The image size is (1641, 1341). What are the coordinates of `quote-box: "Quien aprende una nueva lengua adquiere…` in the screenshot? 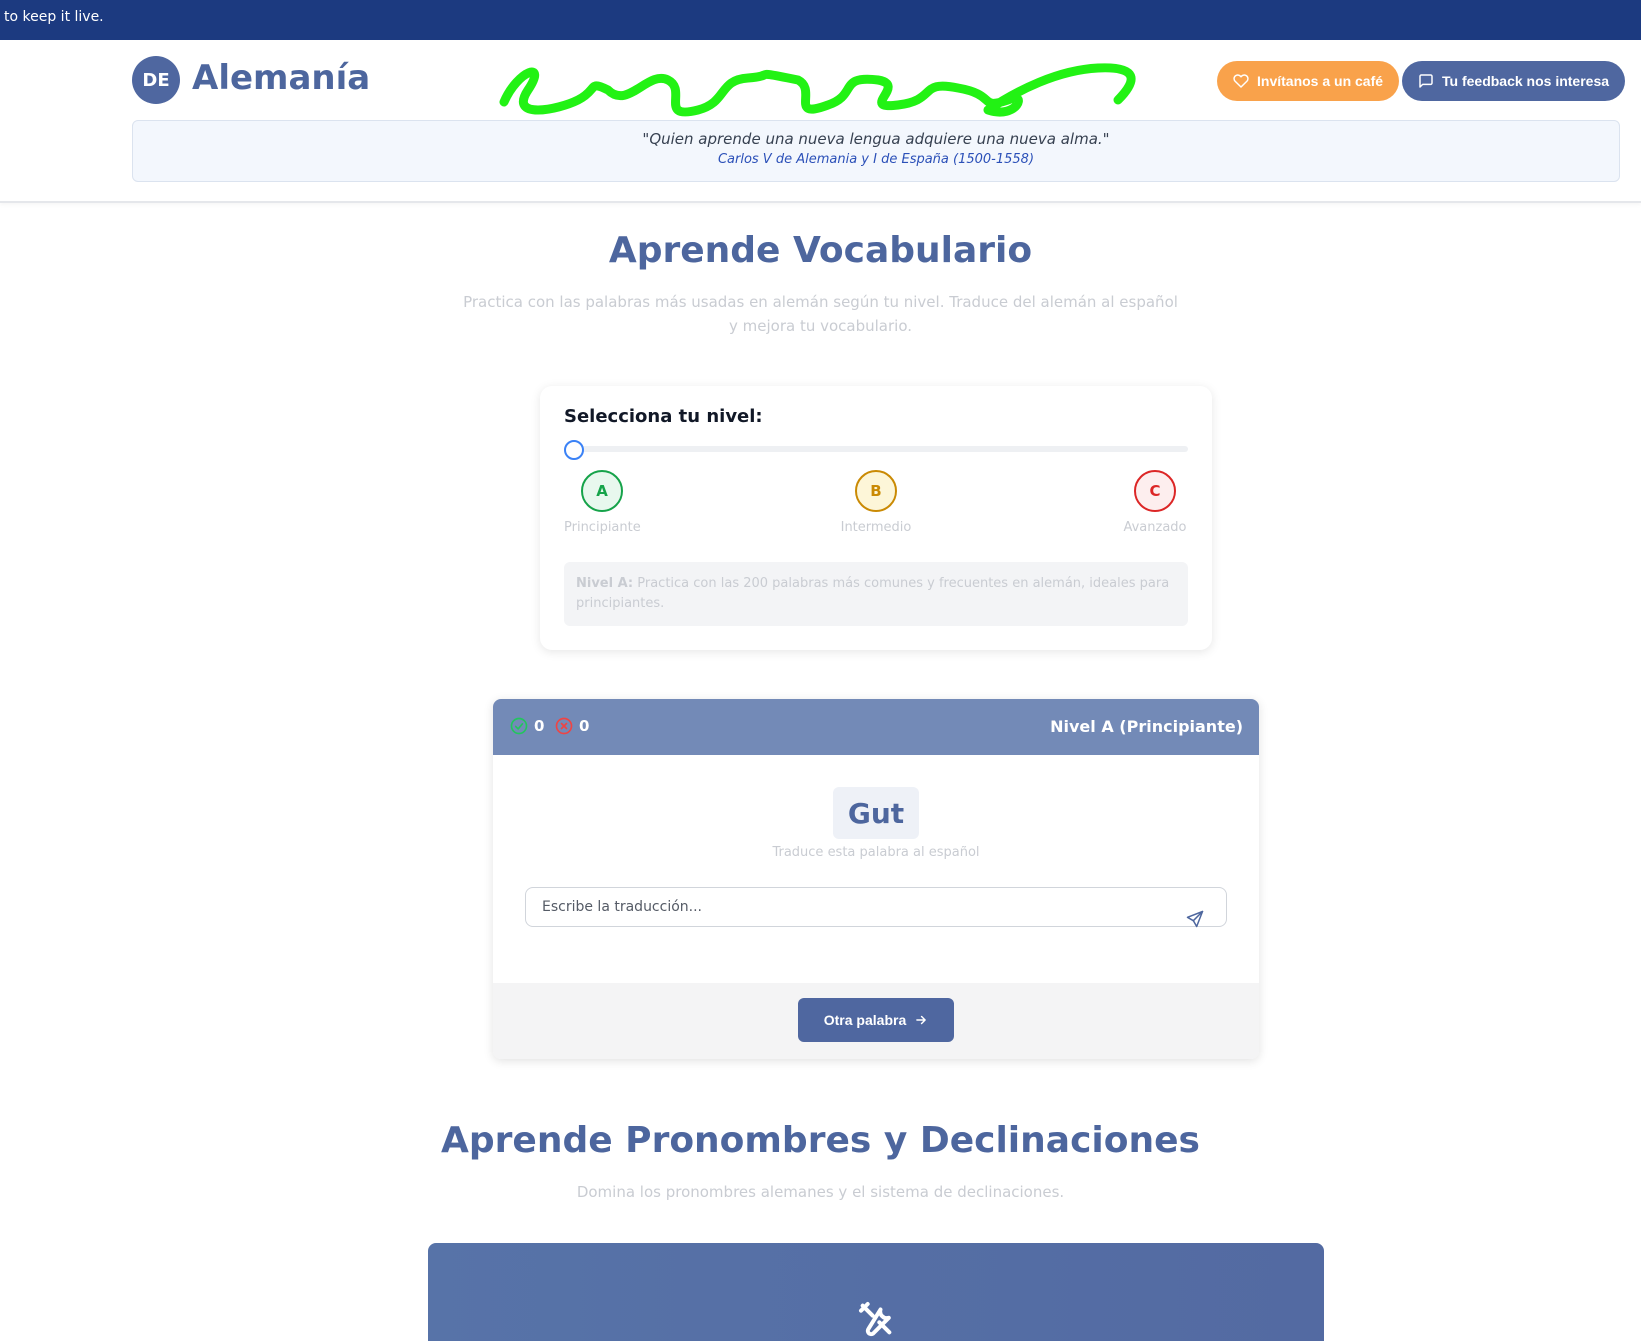 It's located at (876, 151).